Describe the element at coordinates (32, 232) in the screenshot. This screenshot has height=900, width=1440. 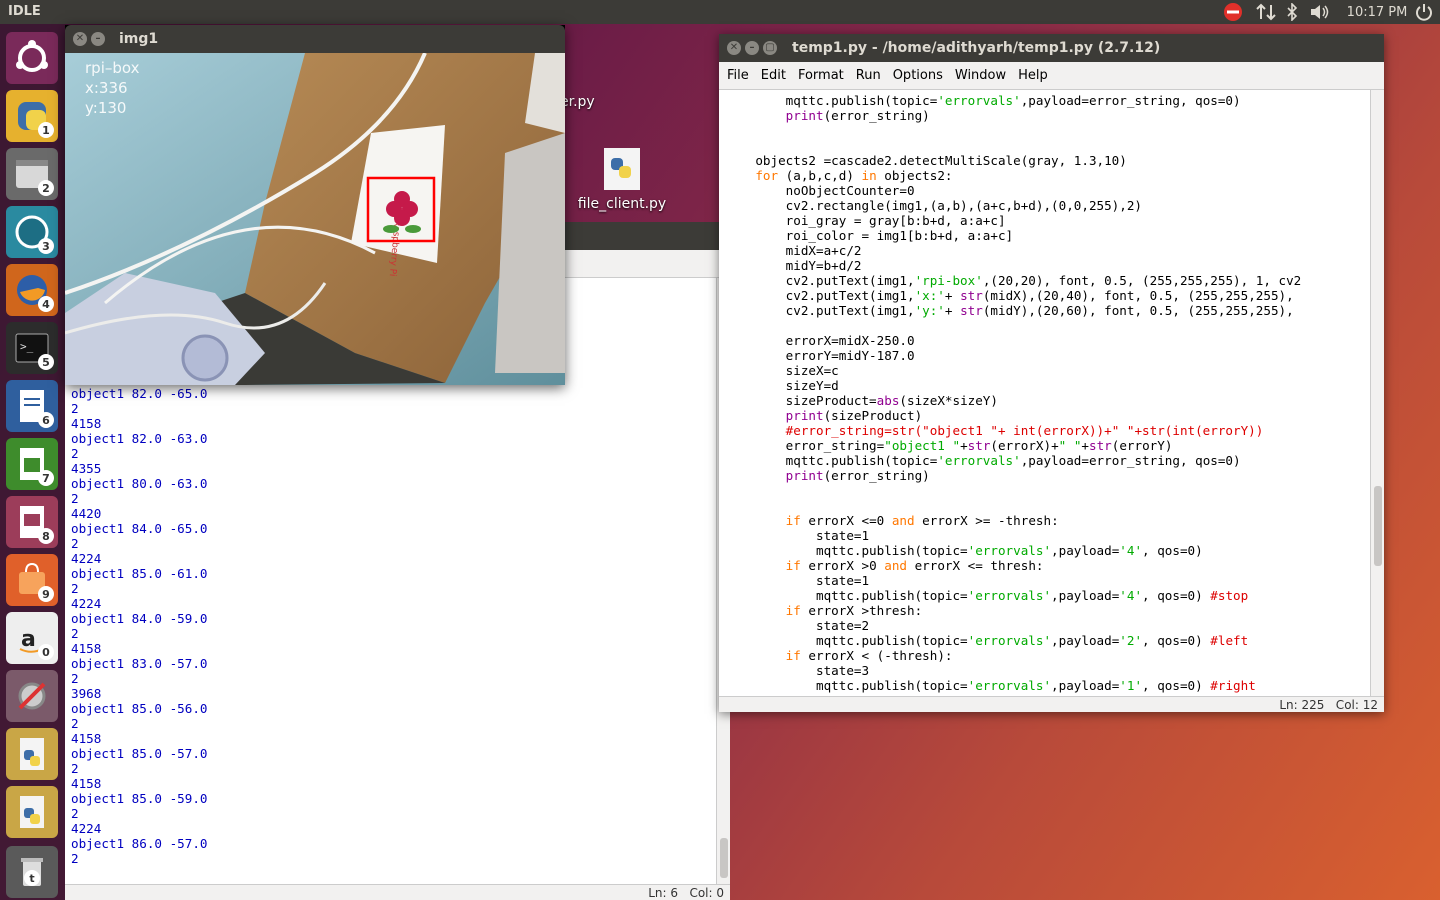
I see `workspace-3-icon: 3` at that location.